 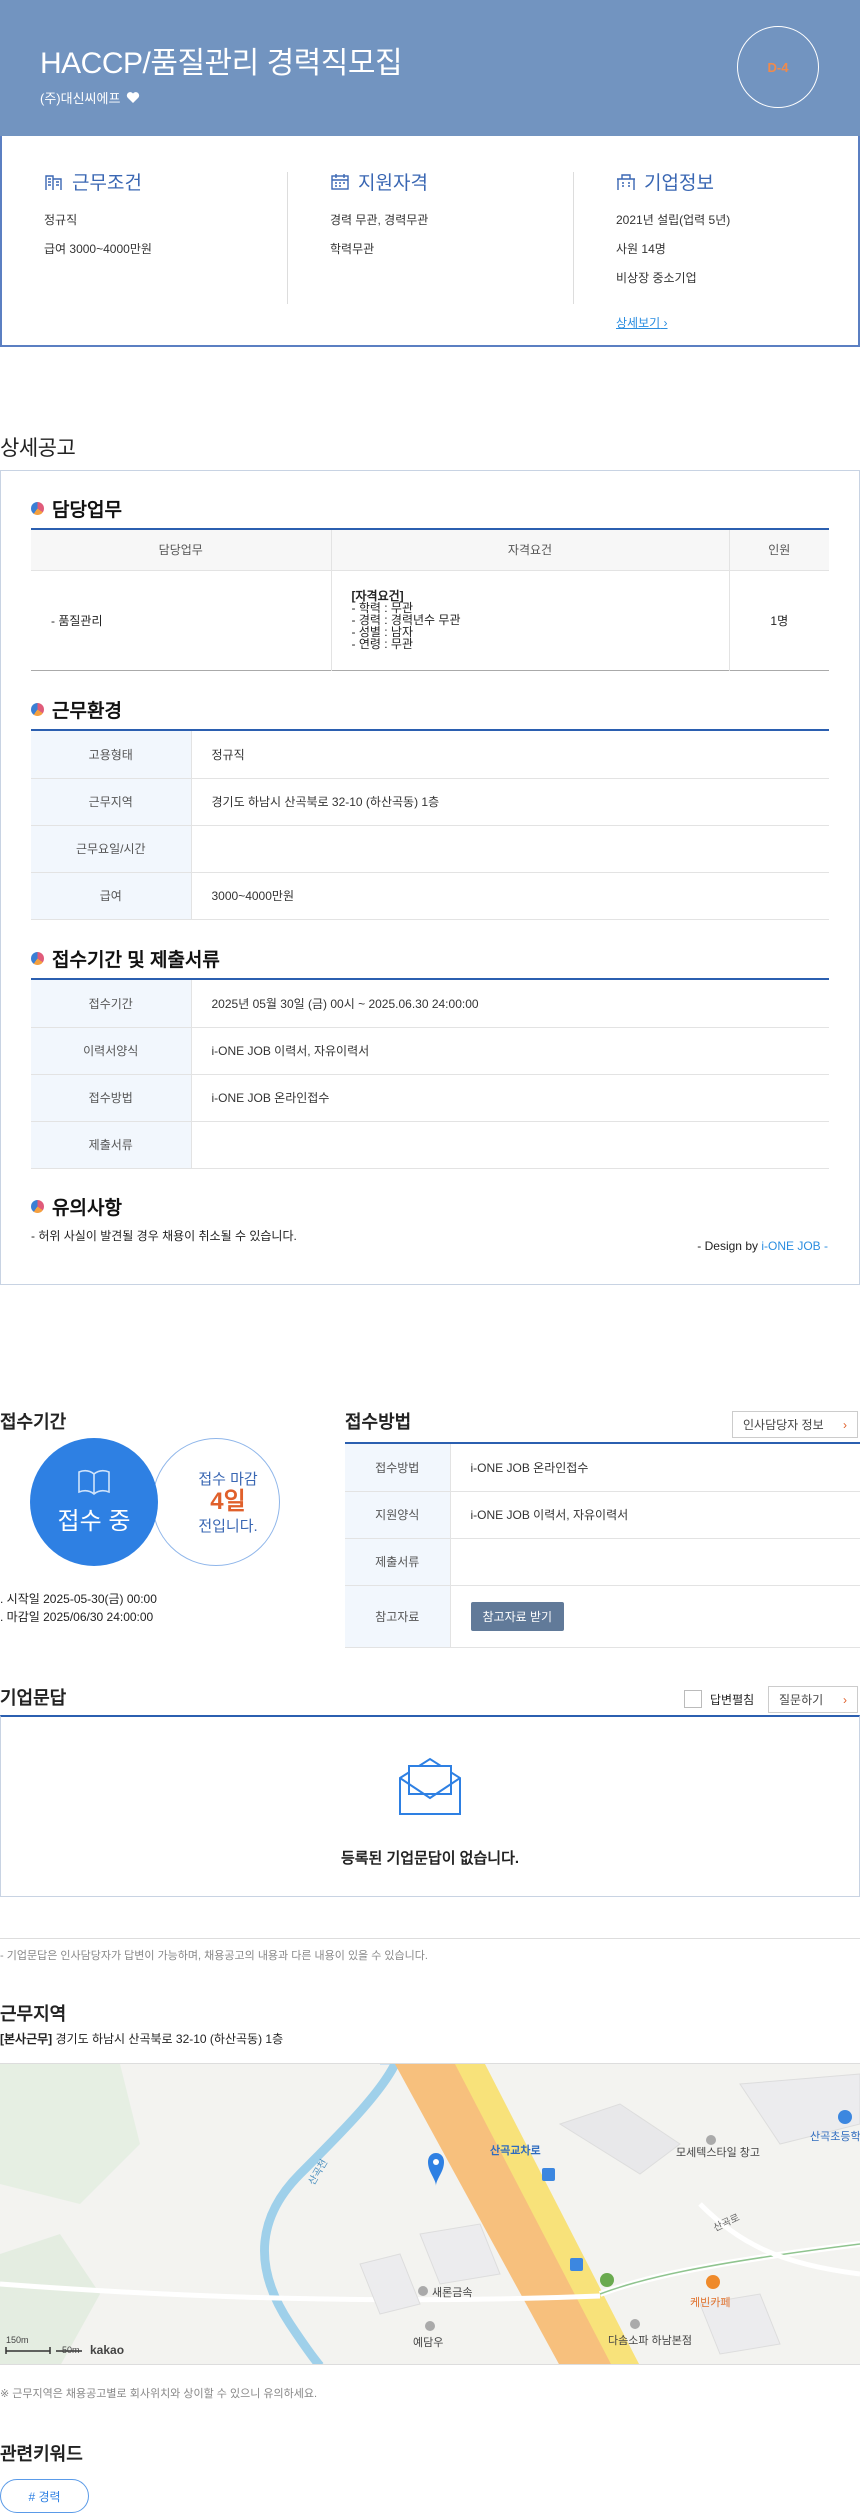 What do you see at coordinates (133, 97) in the screenshot?
I see `heart-icon` at bounding box center [133, 97].